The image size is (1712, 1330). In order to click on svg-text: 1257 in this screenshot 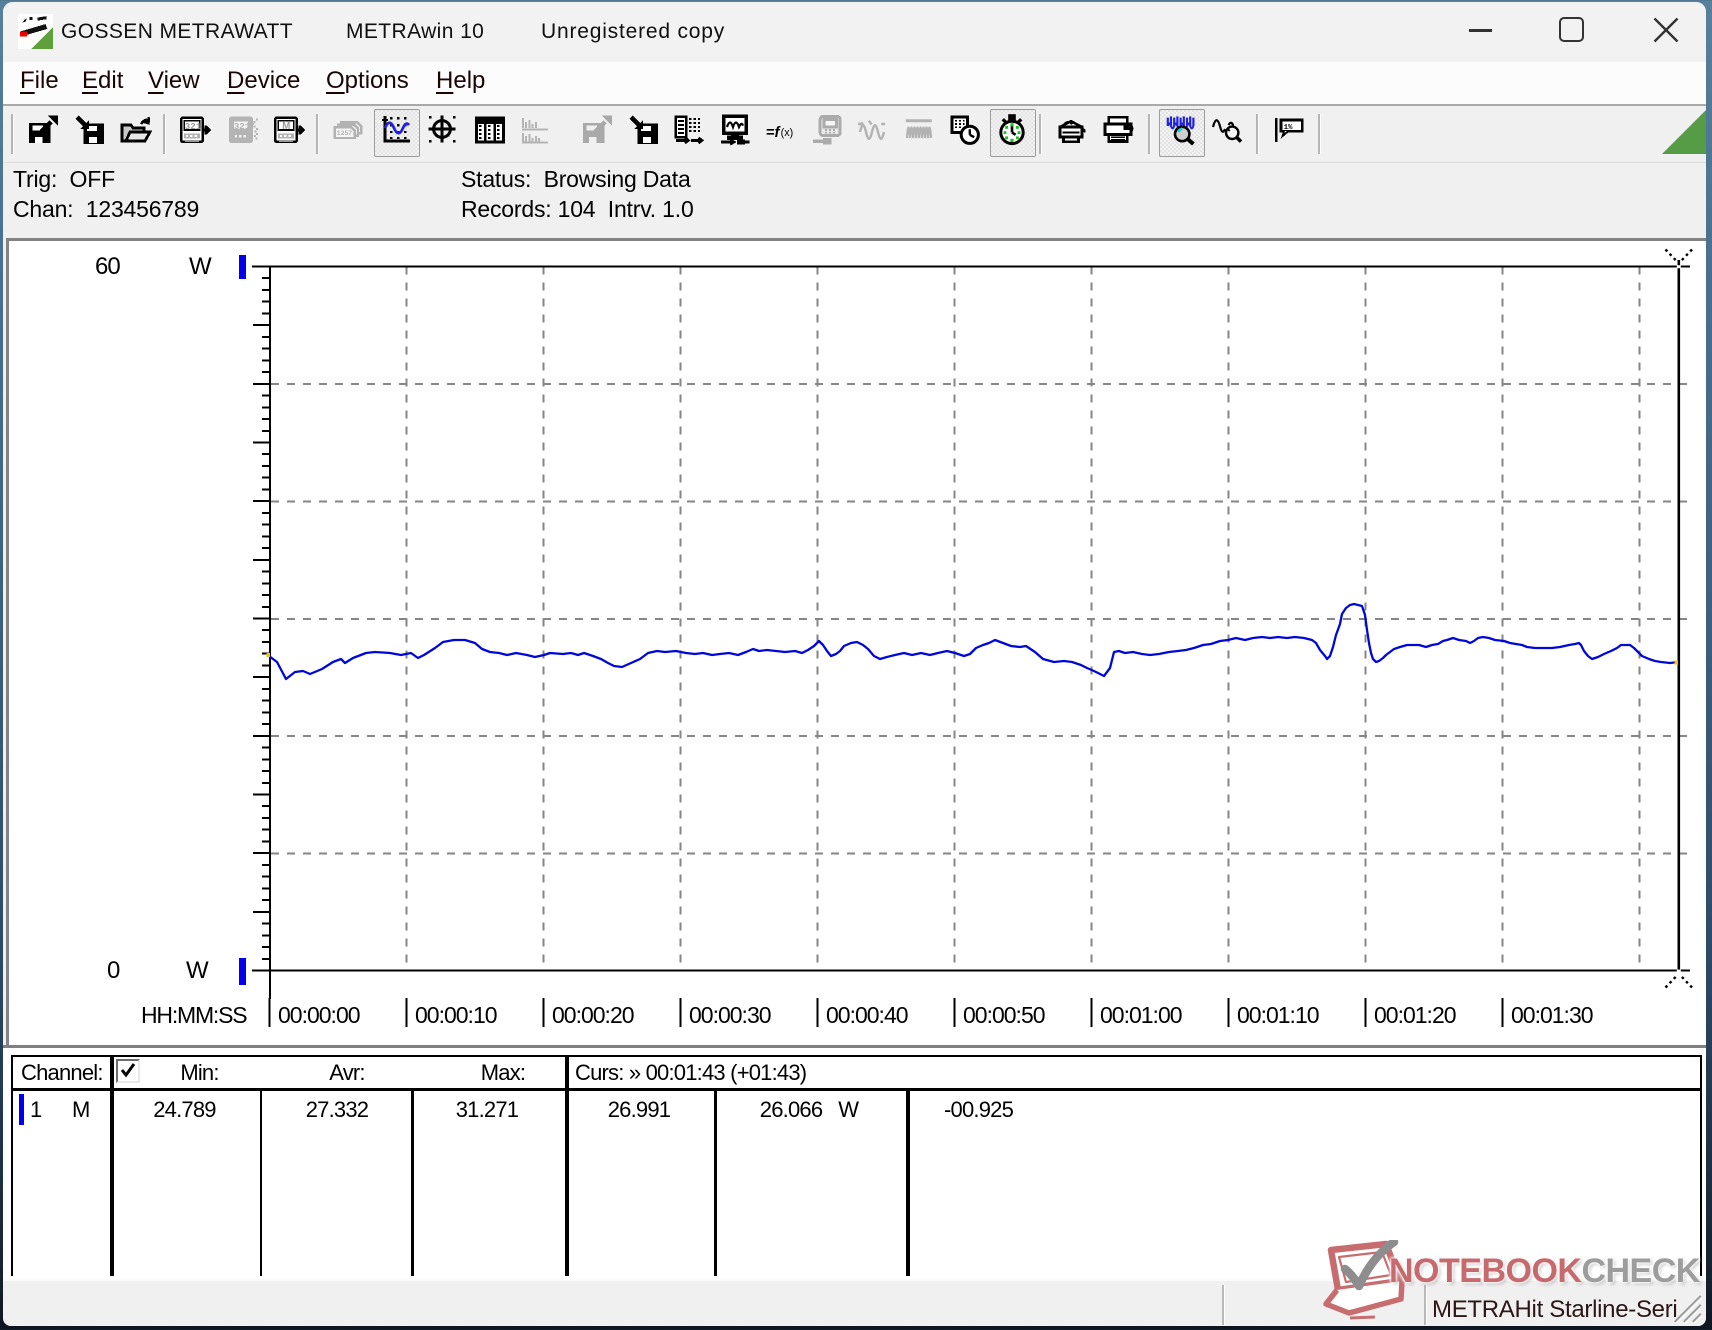, I will do `click(345, 133)`.